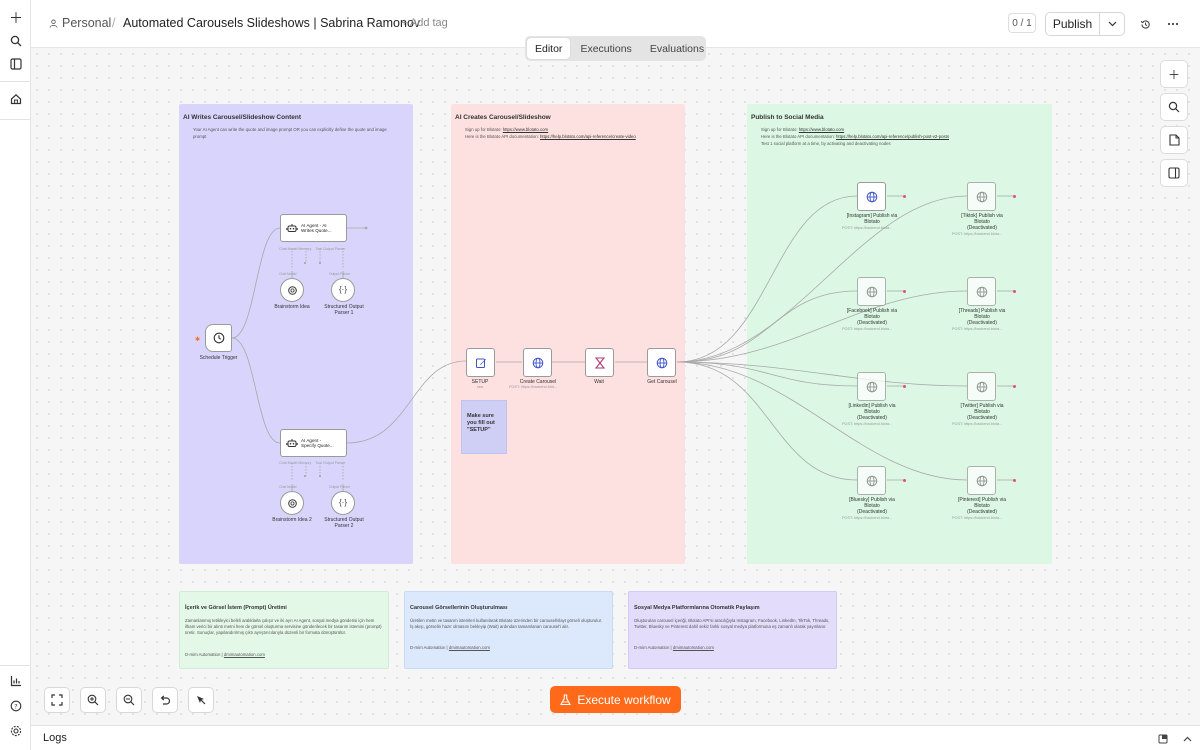 The height and width of the screenshot is (750, 1200). I want to click on history-icon, so click(1145, 24).